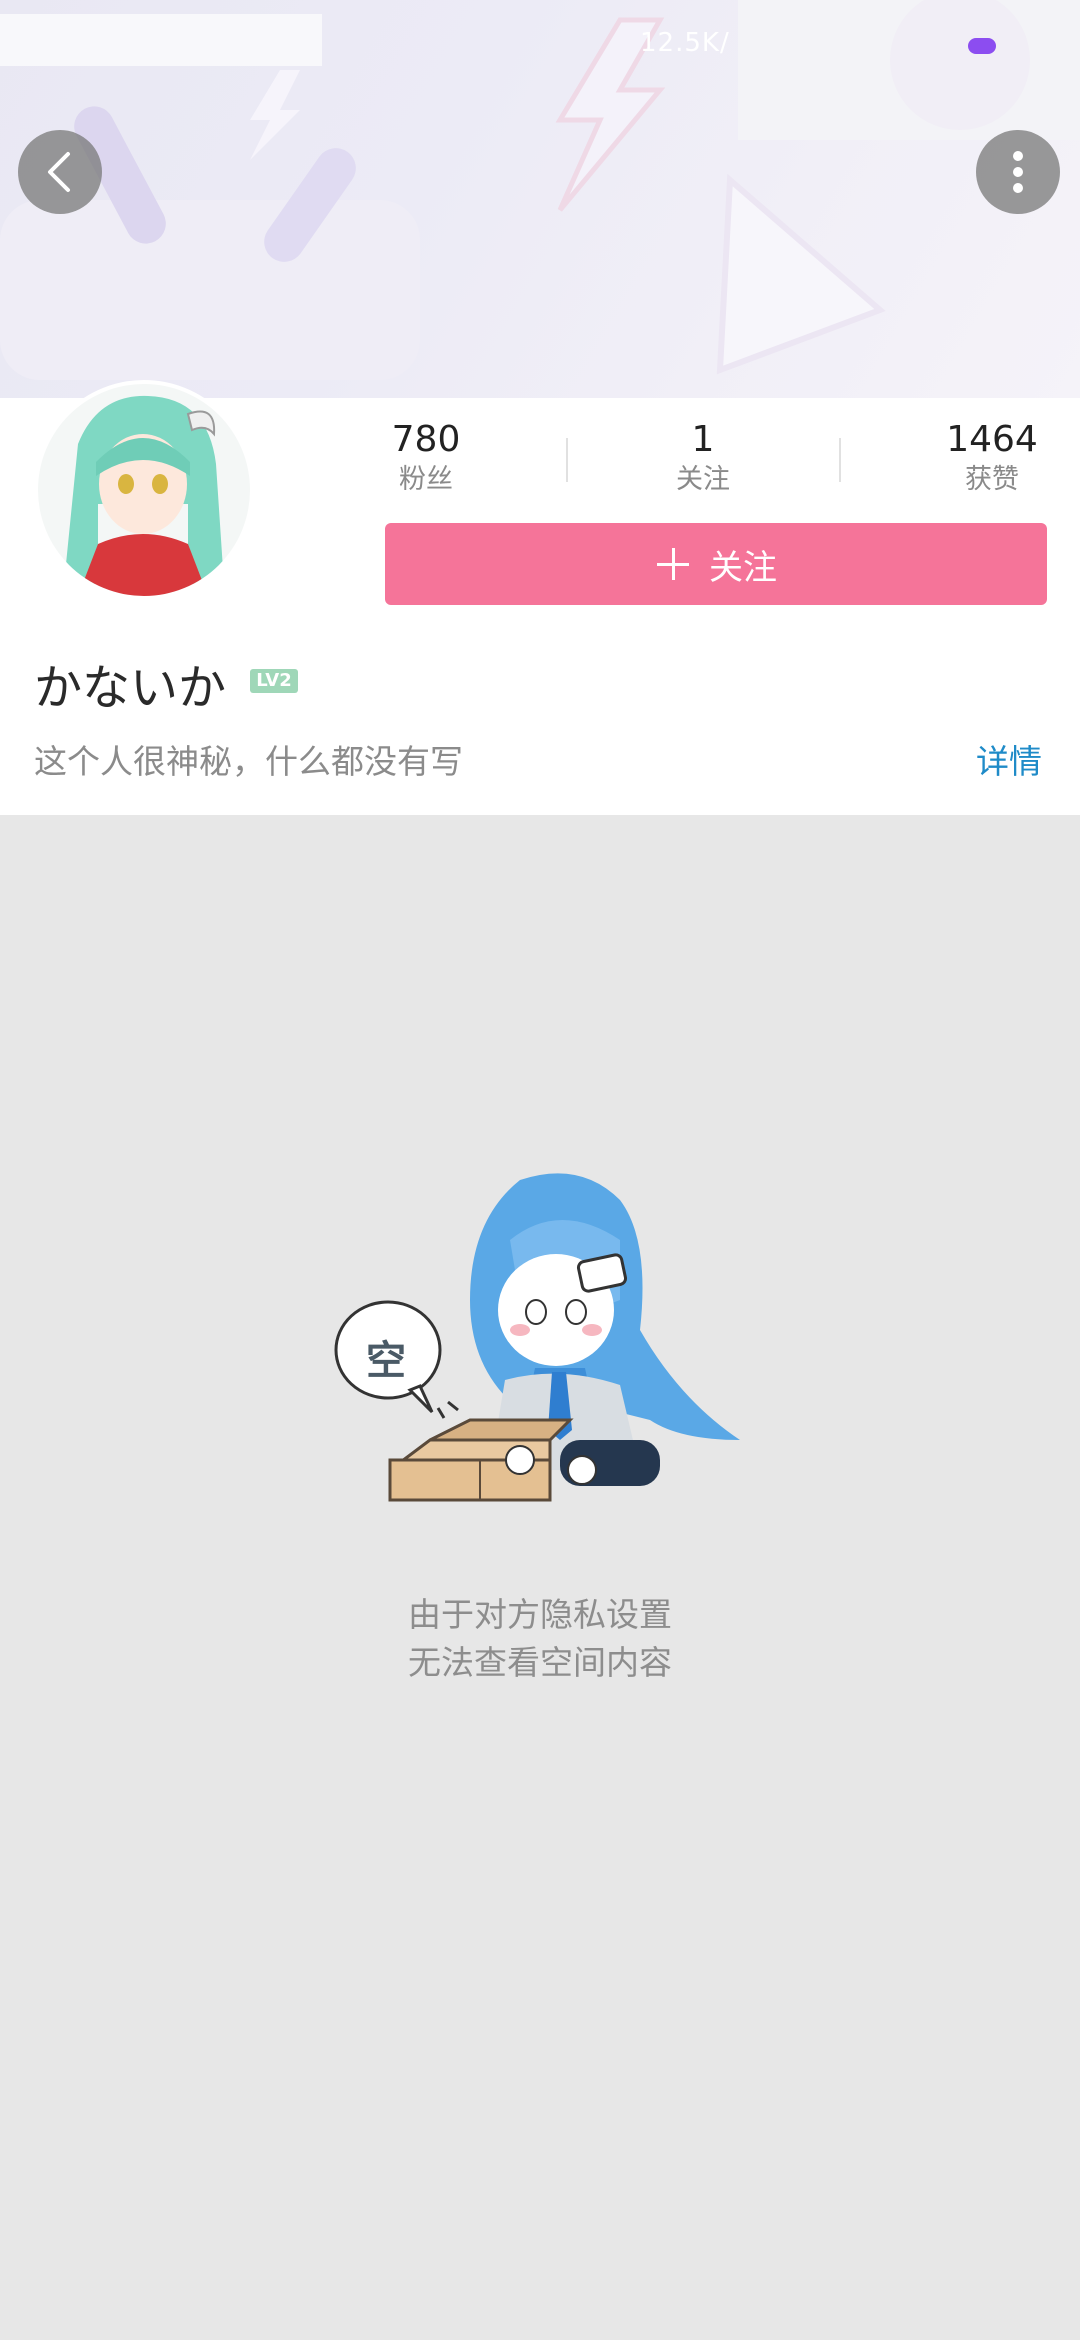 This screenshot has width=1080, height=2340. Describe the element at coordinates (685, 43) in the screenshot. I see `network-speed: 12.5K/` at that location.